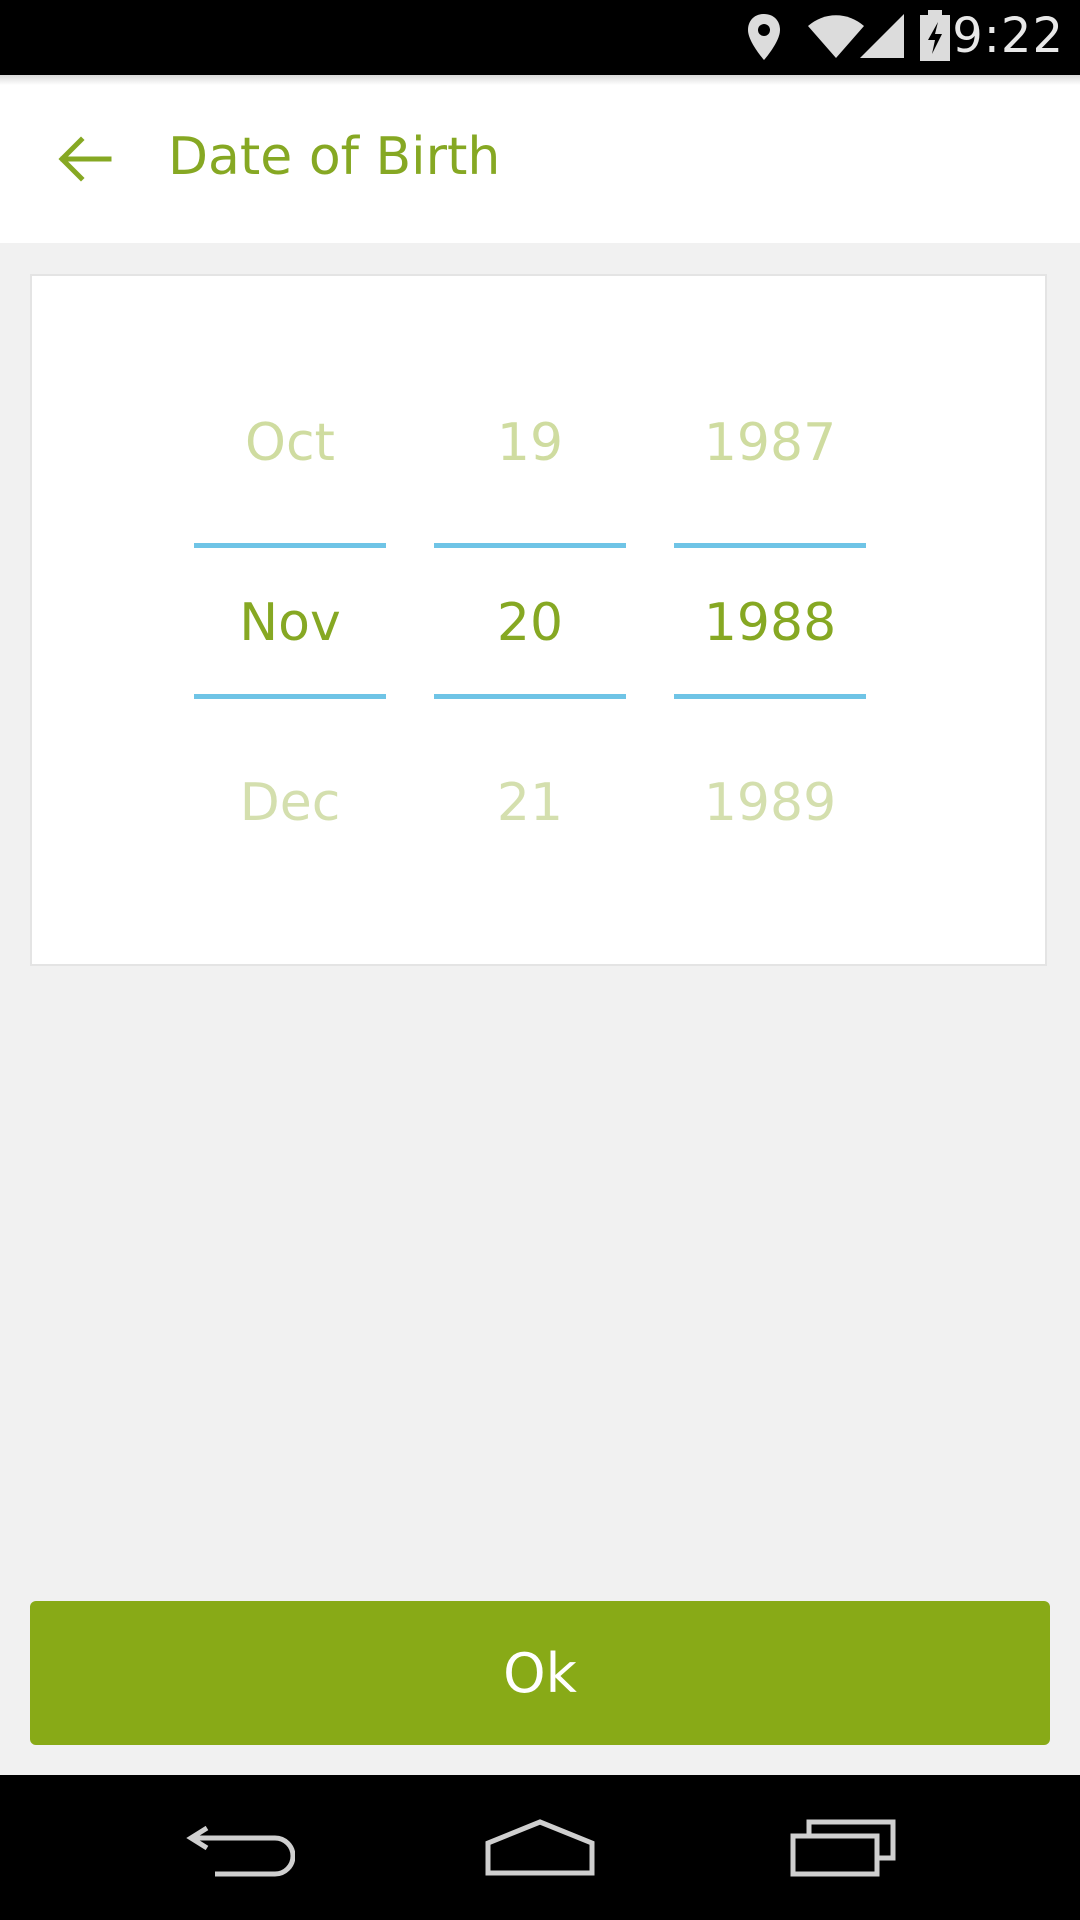 The height and width of the screenshot is (1920, 1080). Describe the element at coordinates (764, 37) in the screenshot. I see `location-icon` at that location.